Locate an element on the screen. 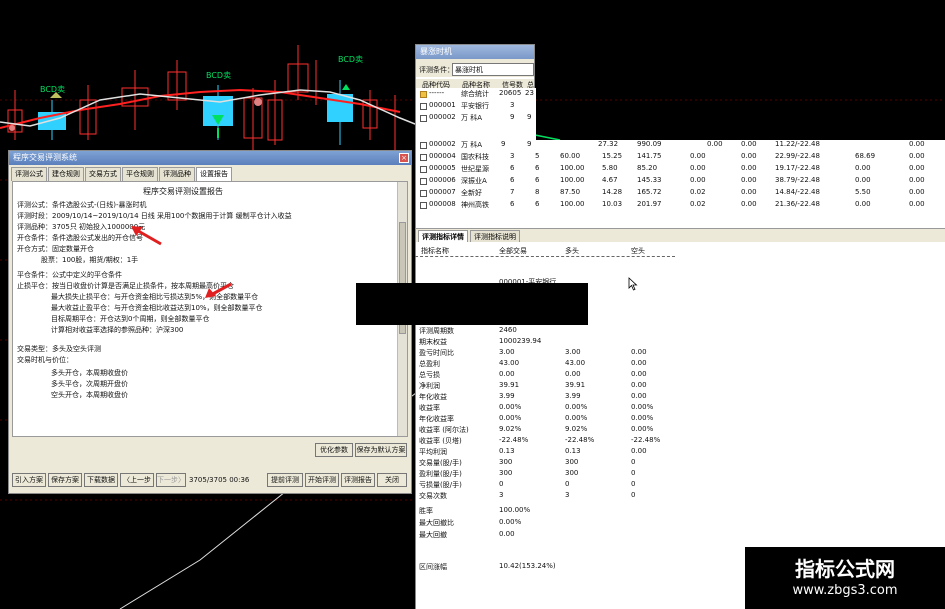 The width and height of the screenshot is (945, 609). watermark-title: 指标公式网 is located at coordinates (845, 569).